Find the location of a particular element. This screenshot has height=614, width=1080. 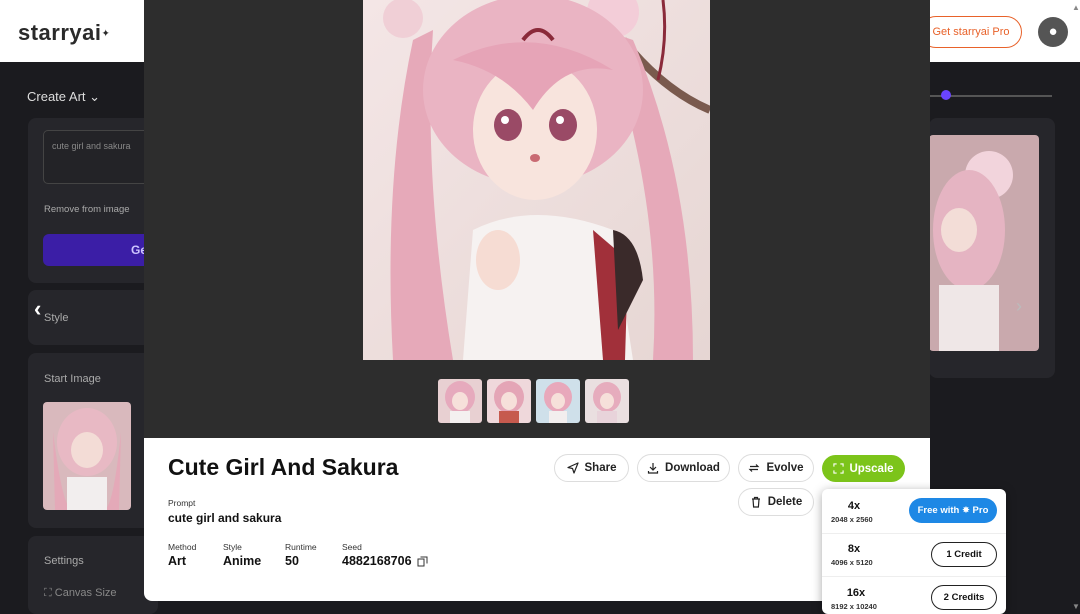

scroll-up-icon: ▲ is located at coordinates (1076, 7).